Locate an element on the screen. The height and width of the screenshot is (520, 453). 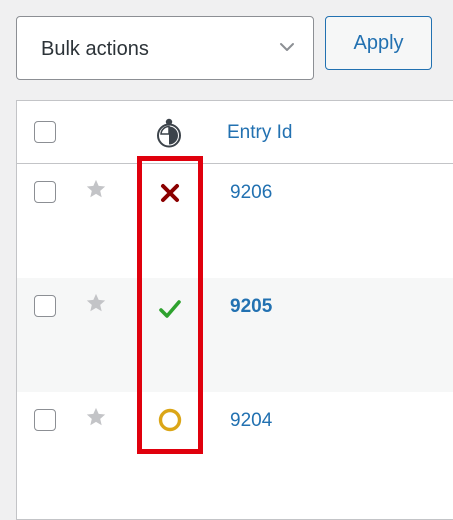
circle-icon is located at coordinates (170, 420).